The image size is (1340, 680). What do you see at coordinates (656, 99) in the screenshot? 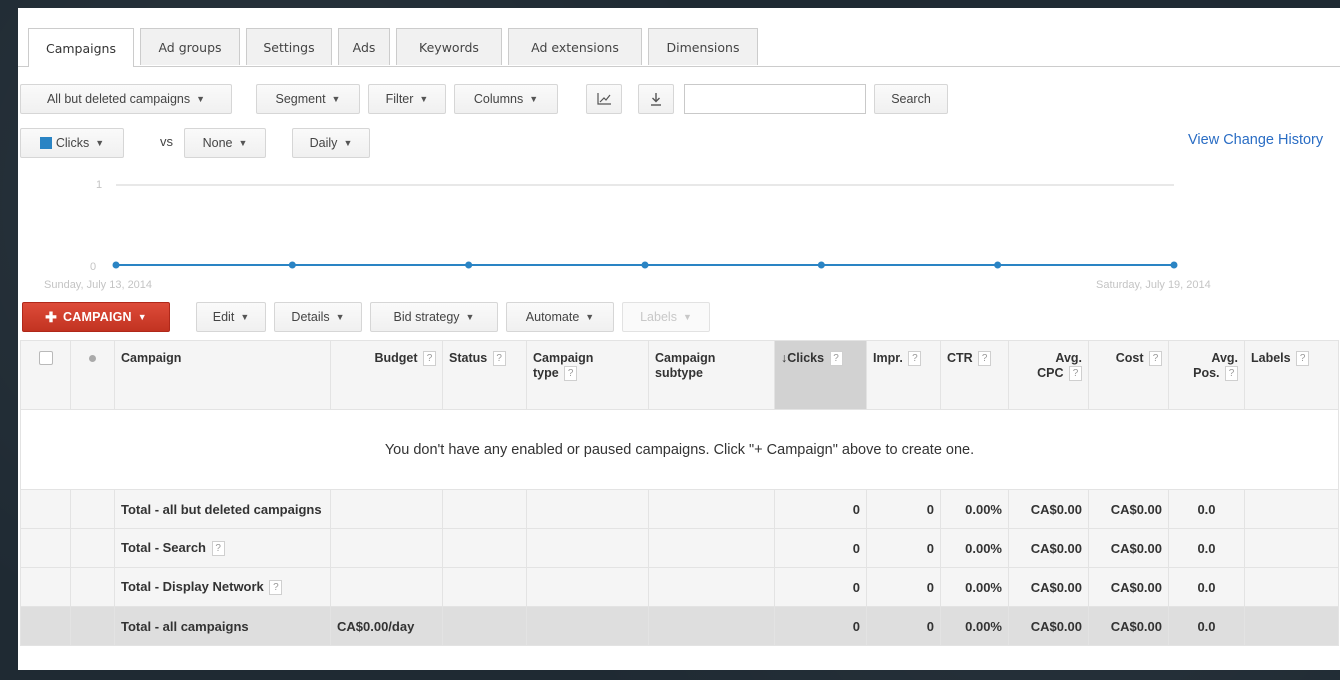
I see `download-button` at bounding box center [656, 99].